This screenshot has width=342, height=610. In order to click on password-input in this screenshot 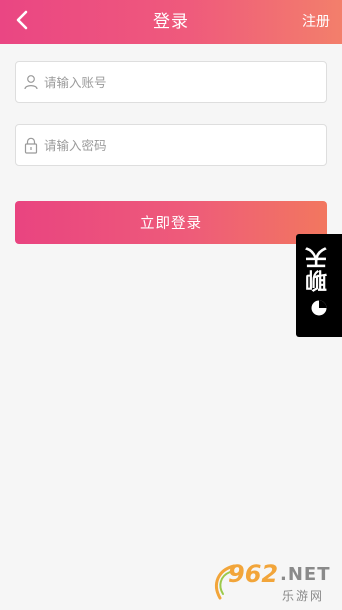, I will do `click(179, 145)`.